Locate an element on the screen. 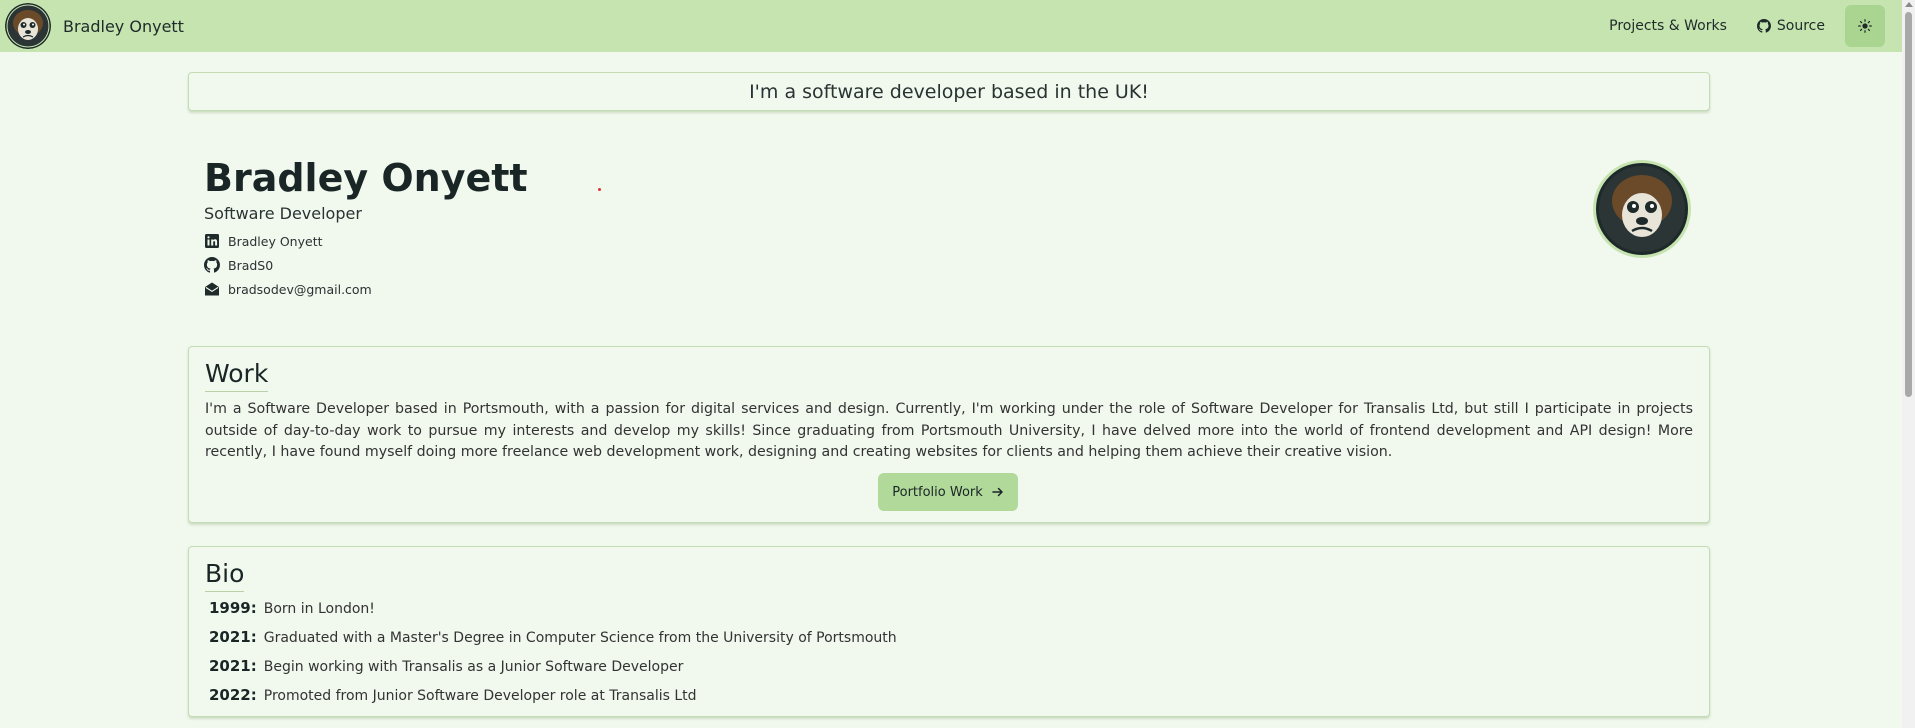  portfolio-work-button: Portfolio Work is located at coordinates (948, 492).